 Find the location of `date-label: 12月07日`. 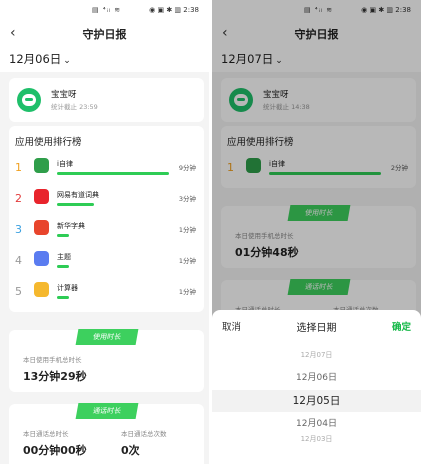

date-label: 12月07日 is located at coordinates (247, 59).